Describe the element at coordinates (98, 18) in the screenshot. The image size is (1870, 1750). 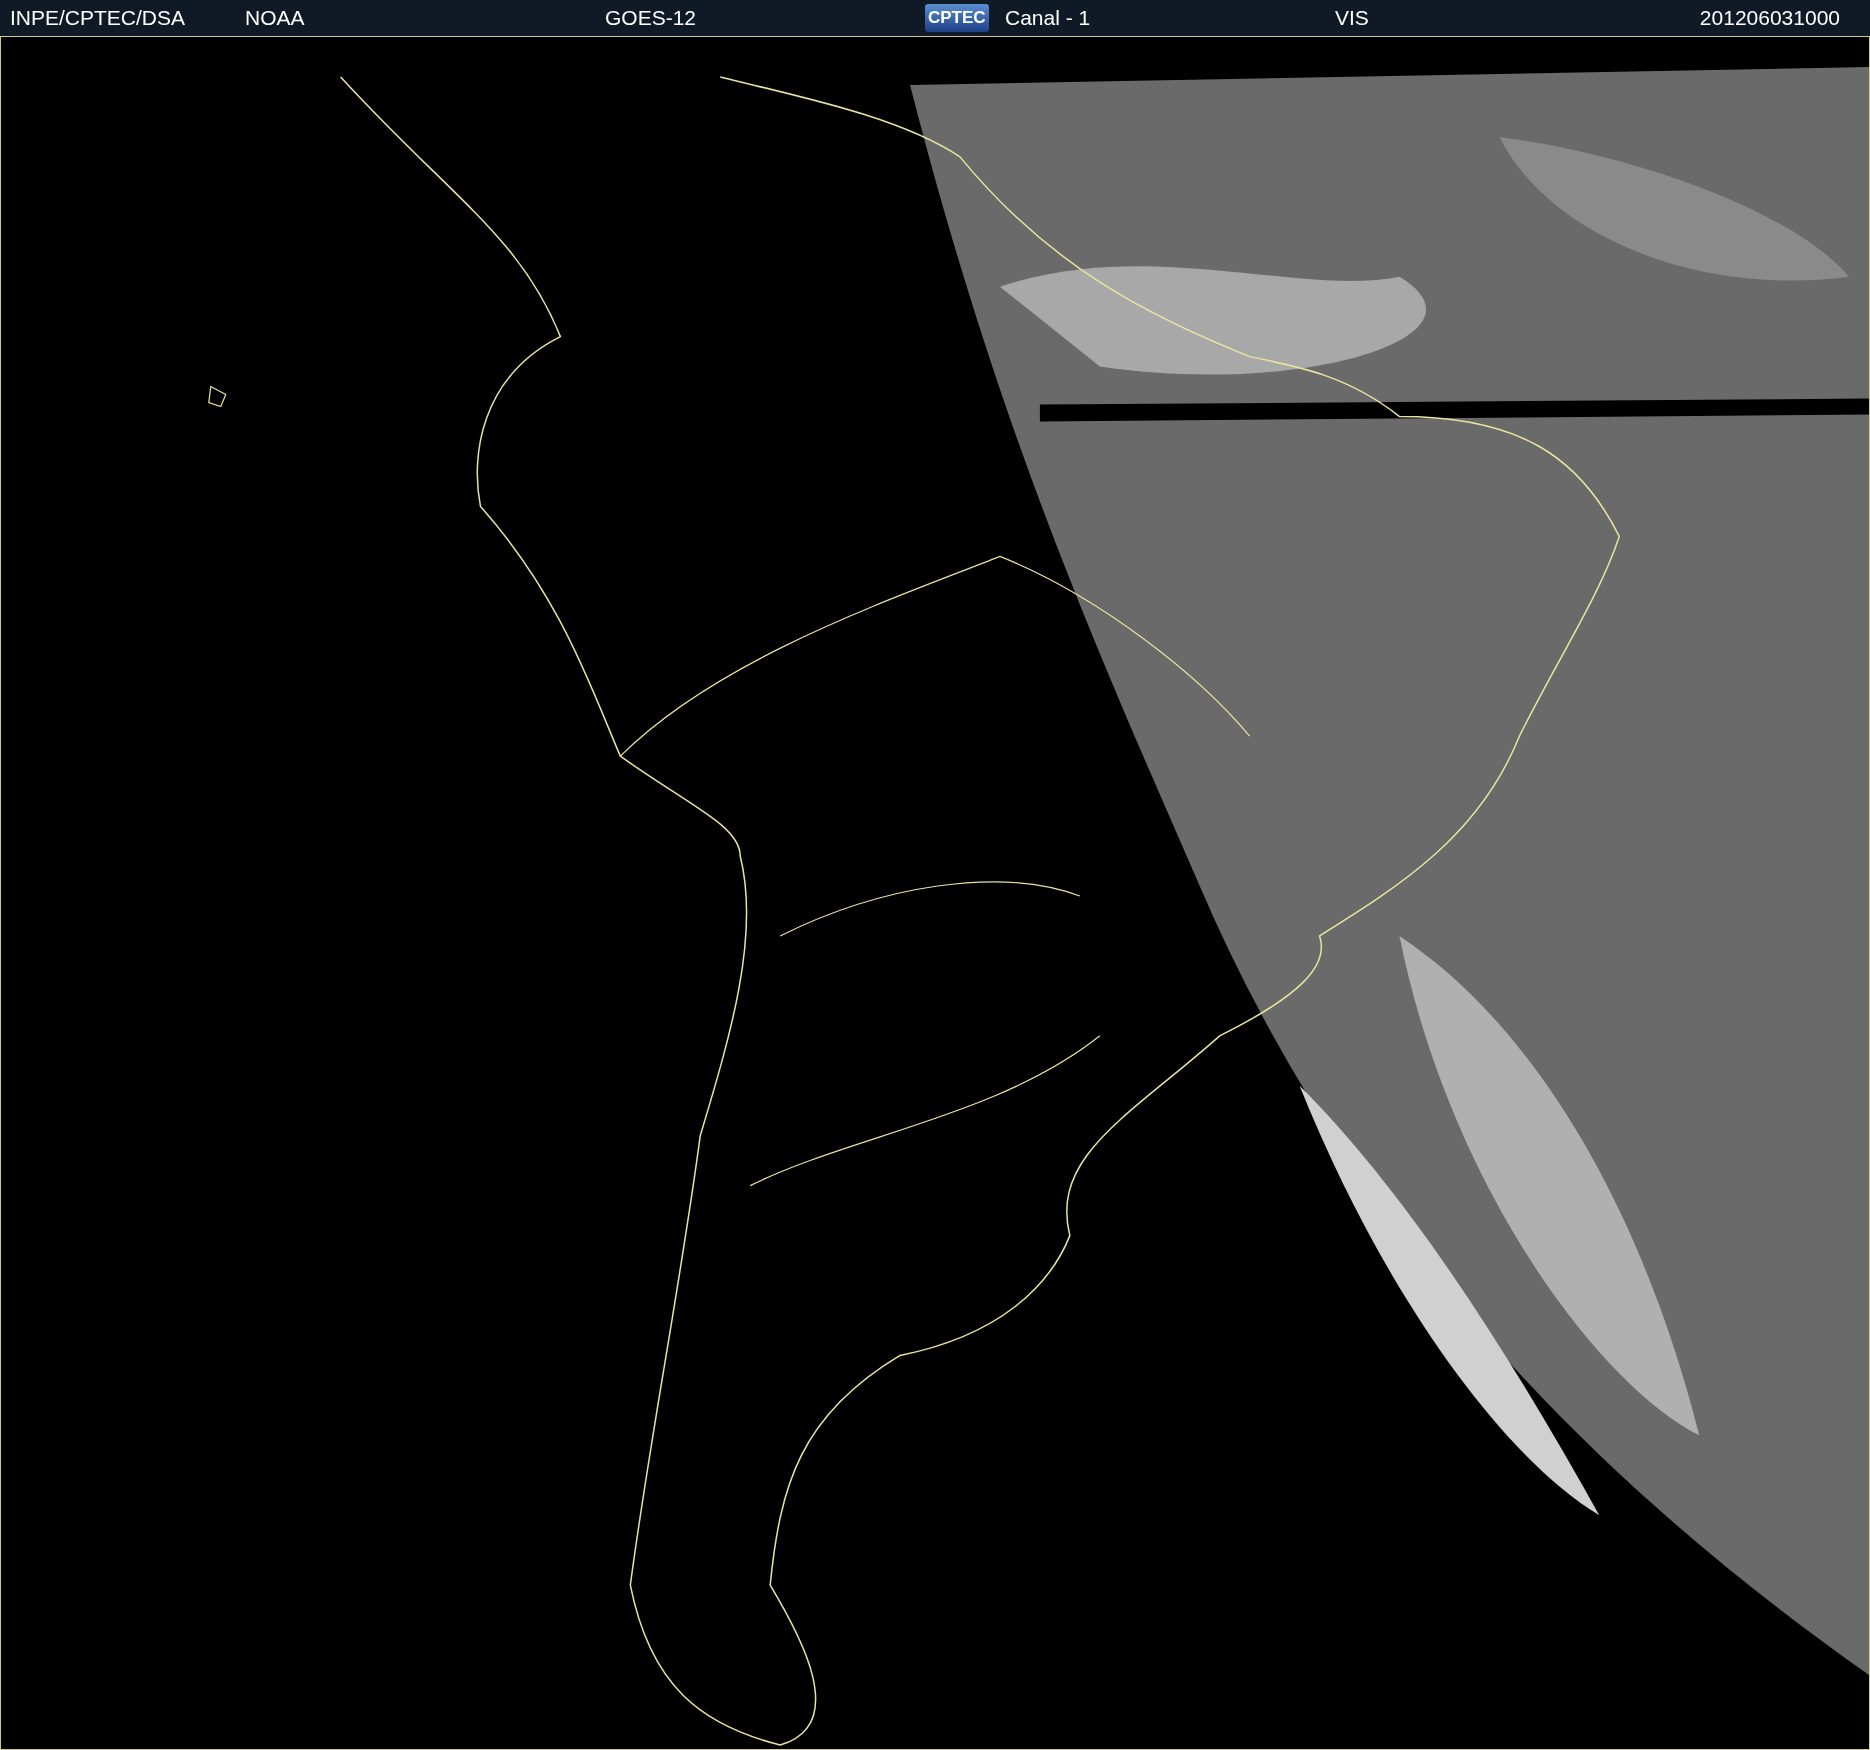
I see `source-label: INPE/CPTEC/DSA` at that location.